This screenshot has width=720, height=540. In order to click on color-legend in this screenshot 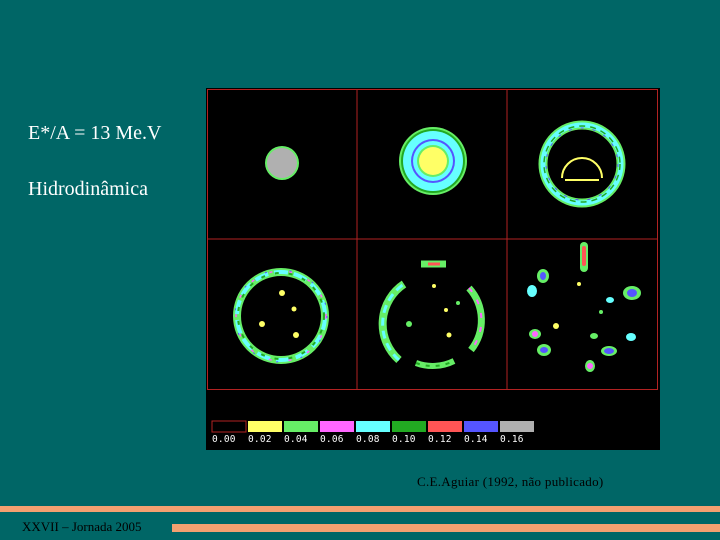, I will do `click(372, 426)`.